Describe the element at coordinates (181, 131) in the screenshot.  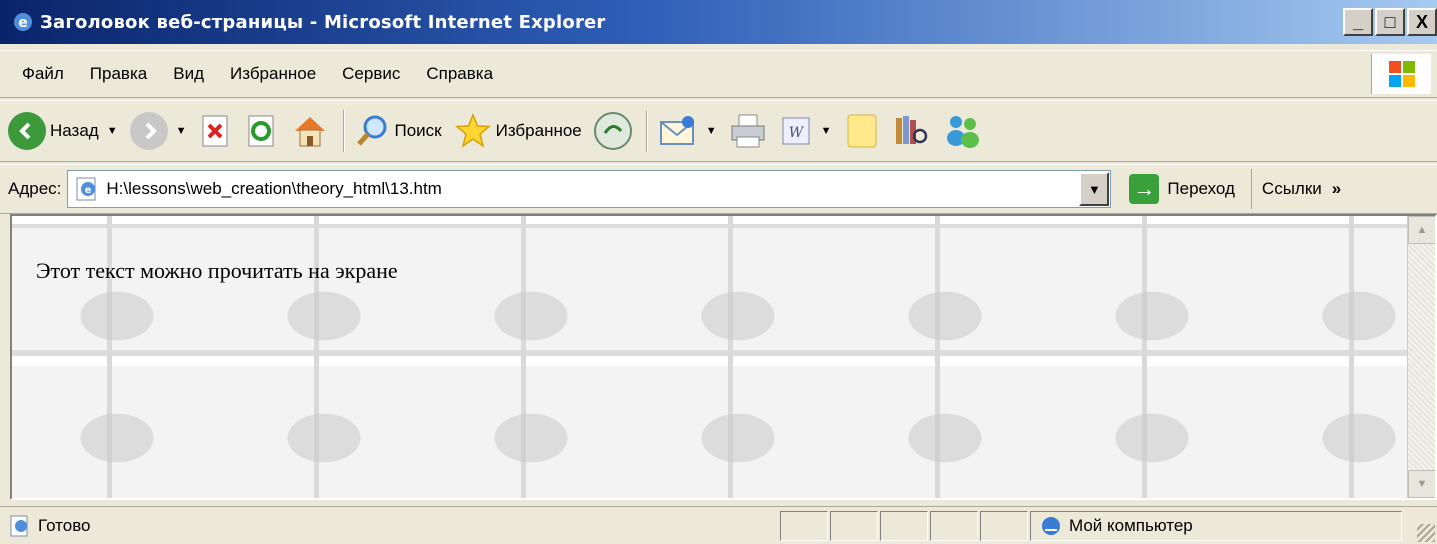
I see `forward-dropdown-icon: ▼` at that location.